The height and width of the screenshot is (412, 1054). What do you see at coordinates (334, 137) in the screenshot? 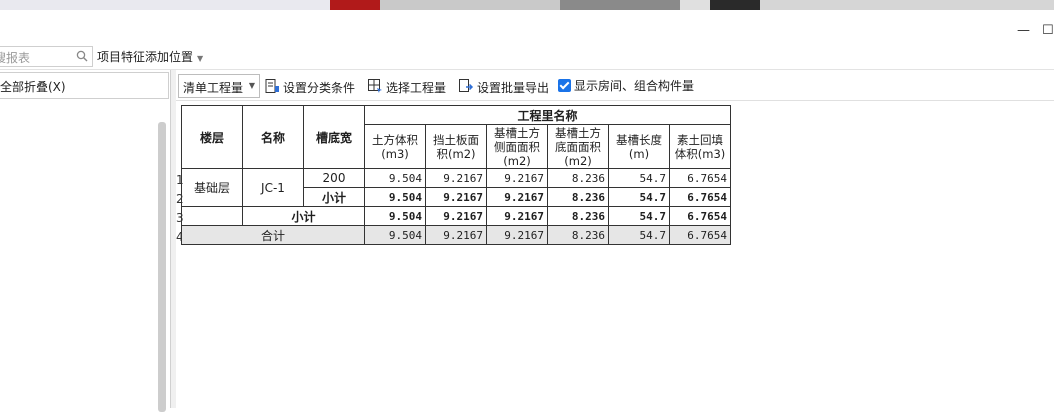
I see `header-trench-width: 槽底宽` at bounding box center [334, 137].